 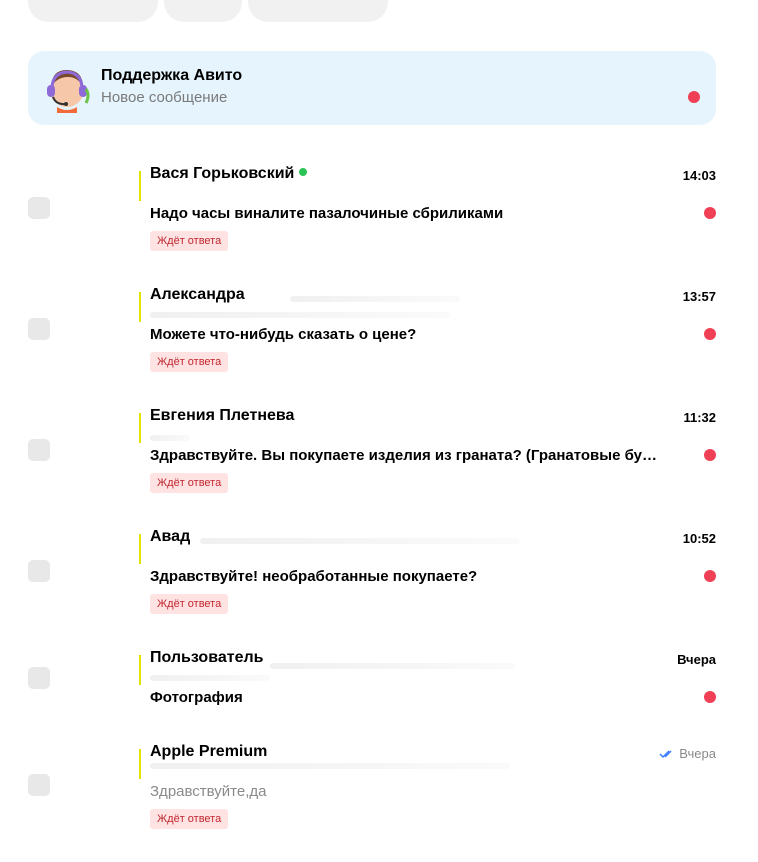 What do you see at coordinates (372, 88) in the screenshot?
I see `support-chat-card: Поддержка Авито Новое сообщение` at bounding box center [372, 88].